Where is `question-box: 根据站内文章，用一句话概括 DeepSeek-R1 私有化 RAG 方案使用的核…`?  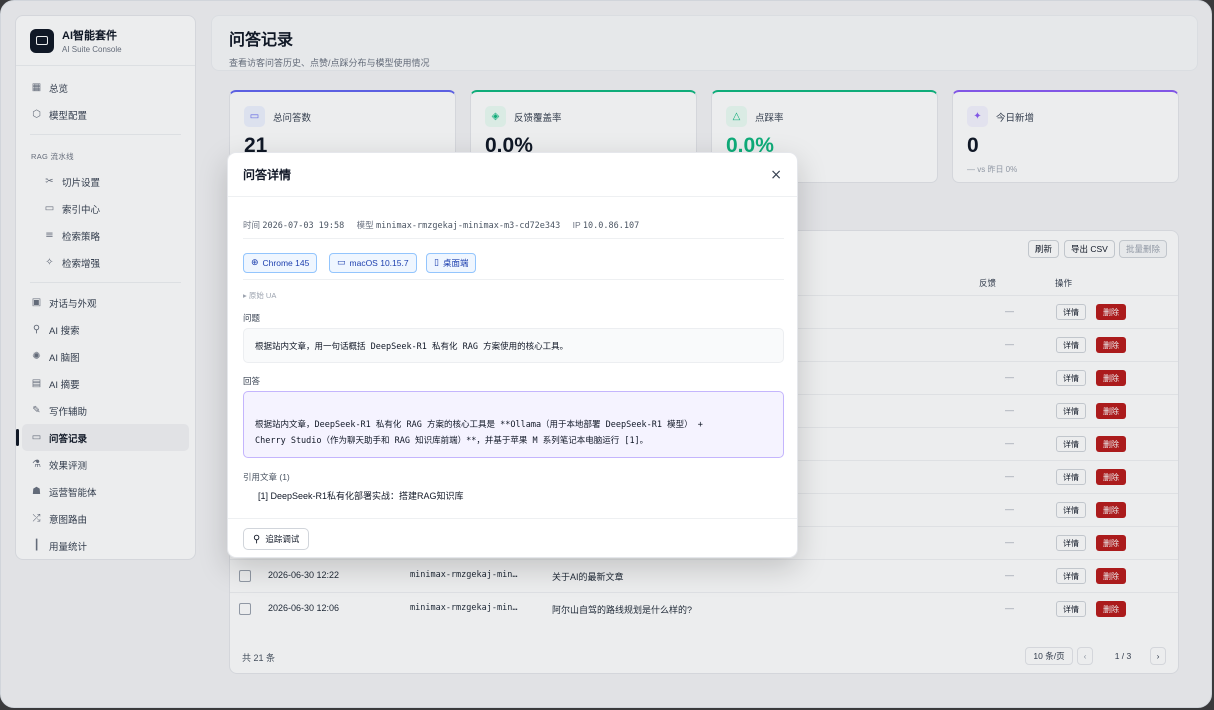 question-box: 根据站内文章，用一句话概括 DeepSeek-R1 私有化 RAG 方案使用的核… is located at coordinates (513, 345).